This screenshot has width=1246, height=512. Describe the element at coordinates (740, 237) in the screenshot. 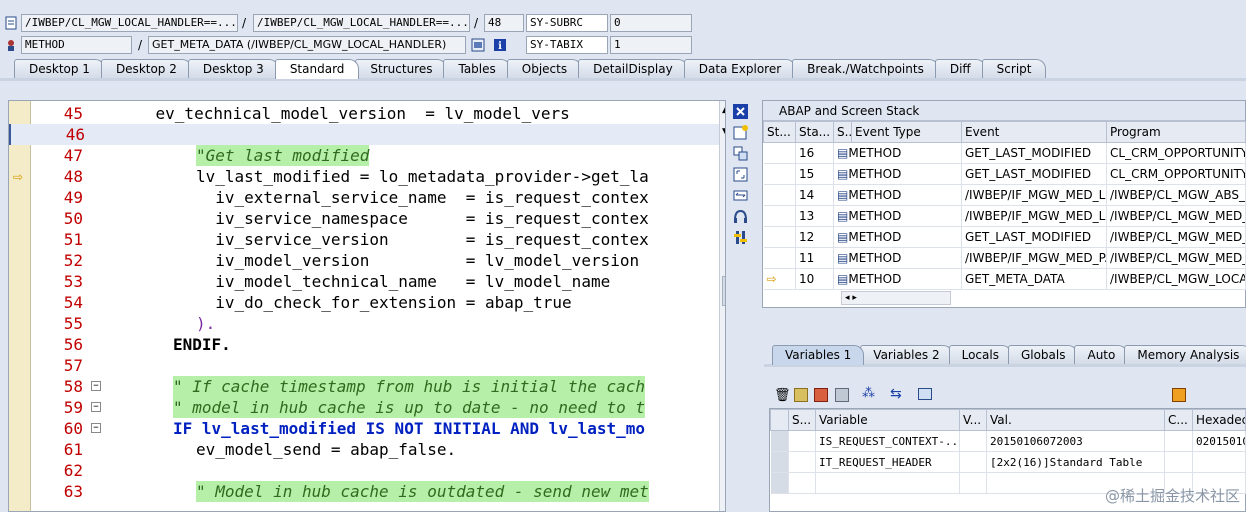

I see `settings-icon` at that location.